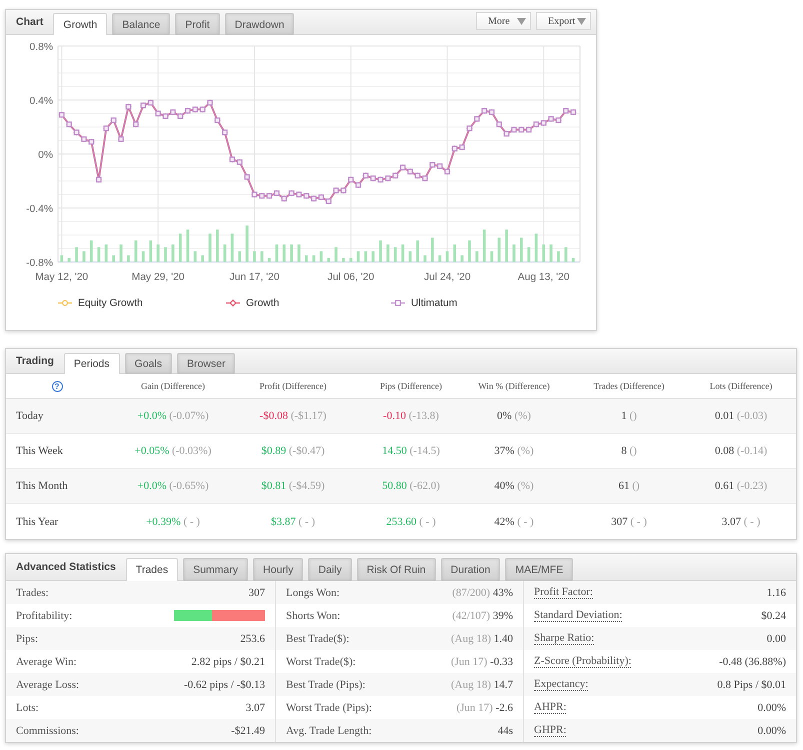 Image resolution: width=803 pixels, height=750 pixels. What do you see at coordinates (330, 569) in the screenshot?
I see `tab: Daily` at bounding box center [330, 569].